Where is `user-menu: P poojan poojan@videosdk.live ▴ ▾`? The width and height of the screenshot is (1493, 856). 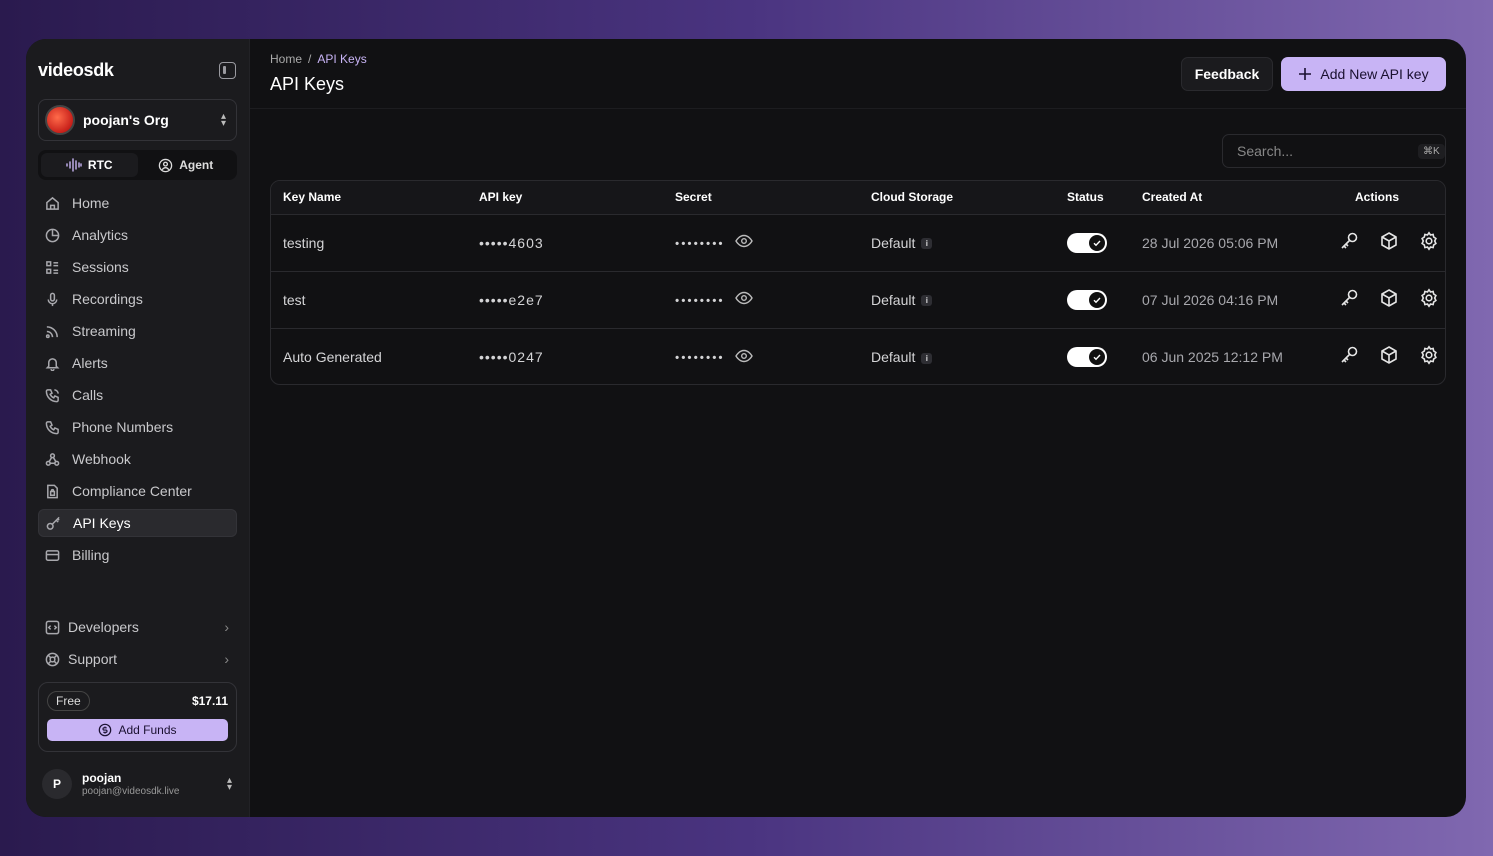
user-menu: P poojan poojan@videosdk.live ▴ ▾ is located at coordinates (137, 784).